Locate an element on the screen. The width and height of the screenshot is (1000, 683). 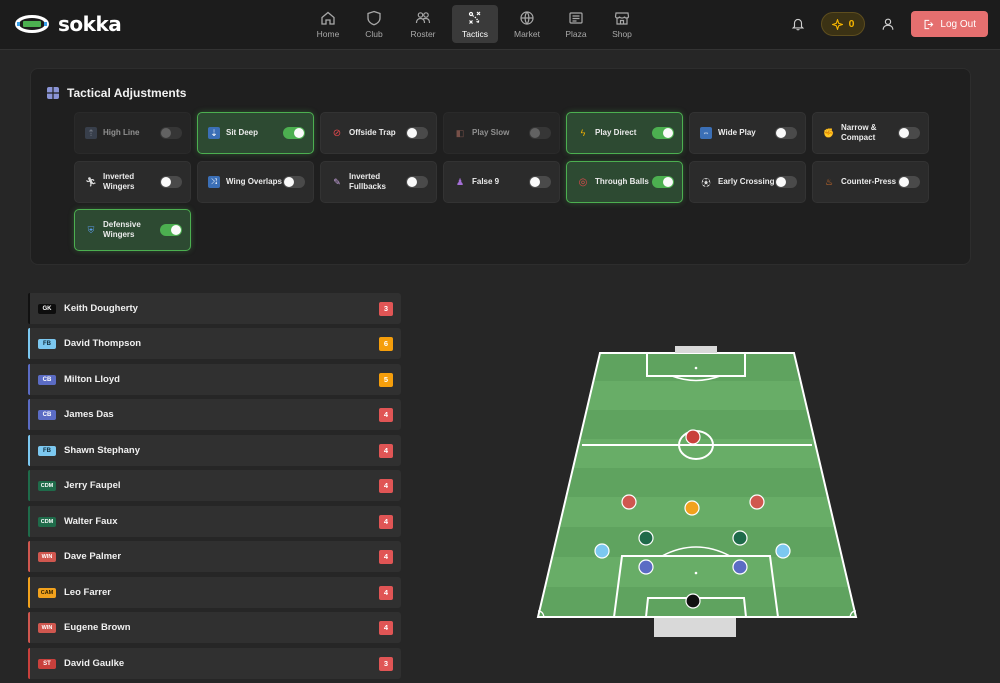
toggle-high-line: ⇡ High Line is located at coordinates (132, 133).